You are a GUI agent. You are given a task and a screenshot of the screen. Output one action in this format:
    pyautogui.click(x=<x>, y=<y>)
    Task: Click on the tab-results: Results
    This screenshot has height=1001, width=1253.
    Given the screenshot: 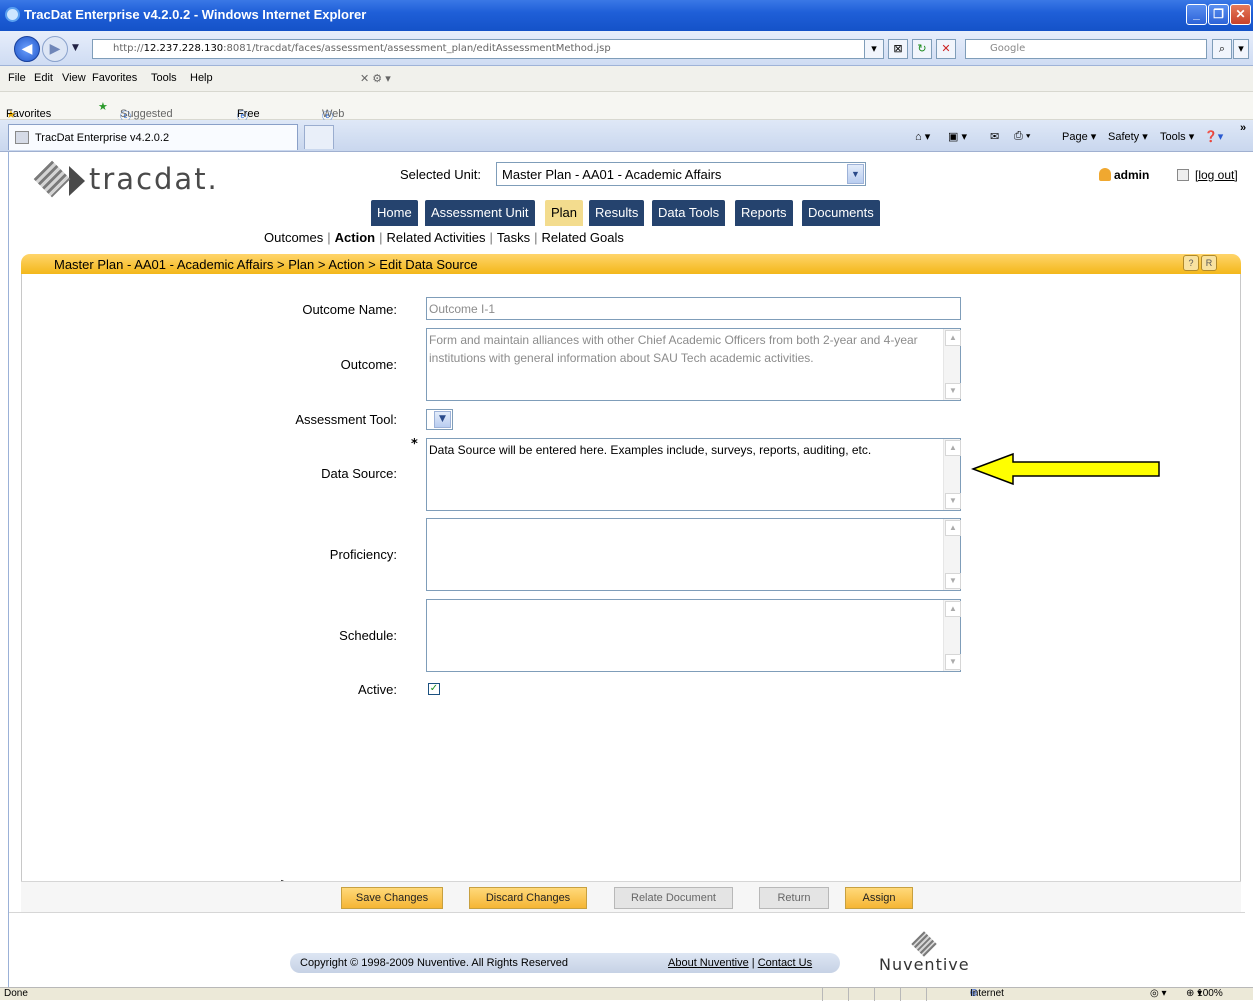 What is the action you would take?
    pyautogui.click(x=617, y=213)
    